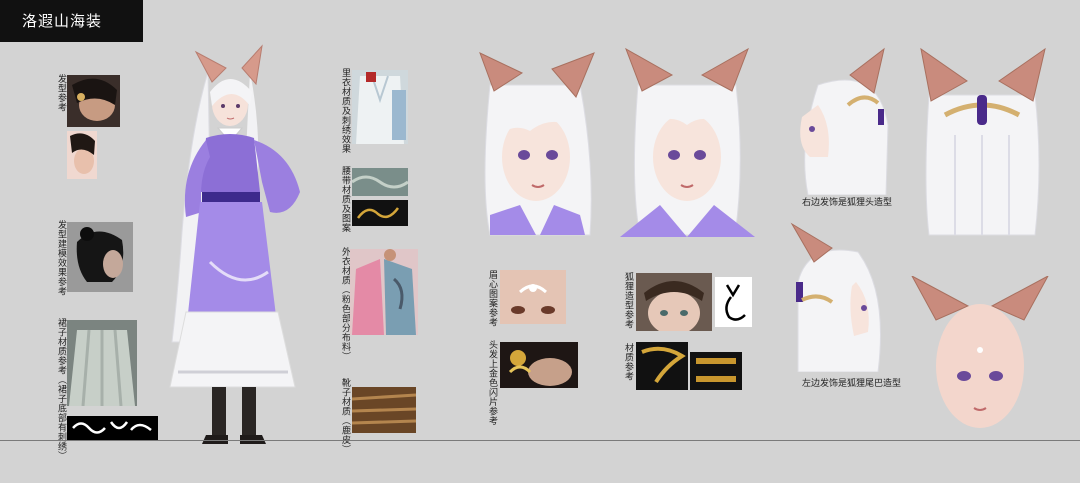 This screenshot has width=1080, height=483. Describe the element at coordinates (345, 304) in the screenshot. I see `label-outer-ref: 外衣材质（粉色部分布料）` at that location.